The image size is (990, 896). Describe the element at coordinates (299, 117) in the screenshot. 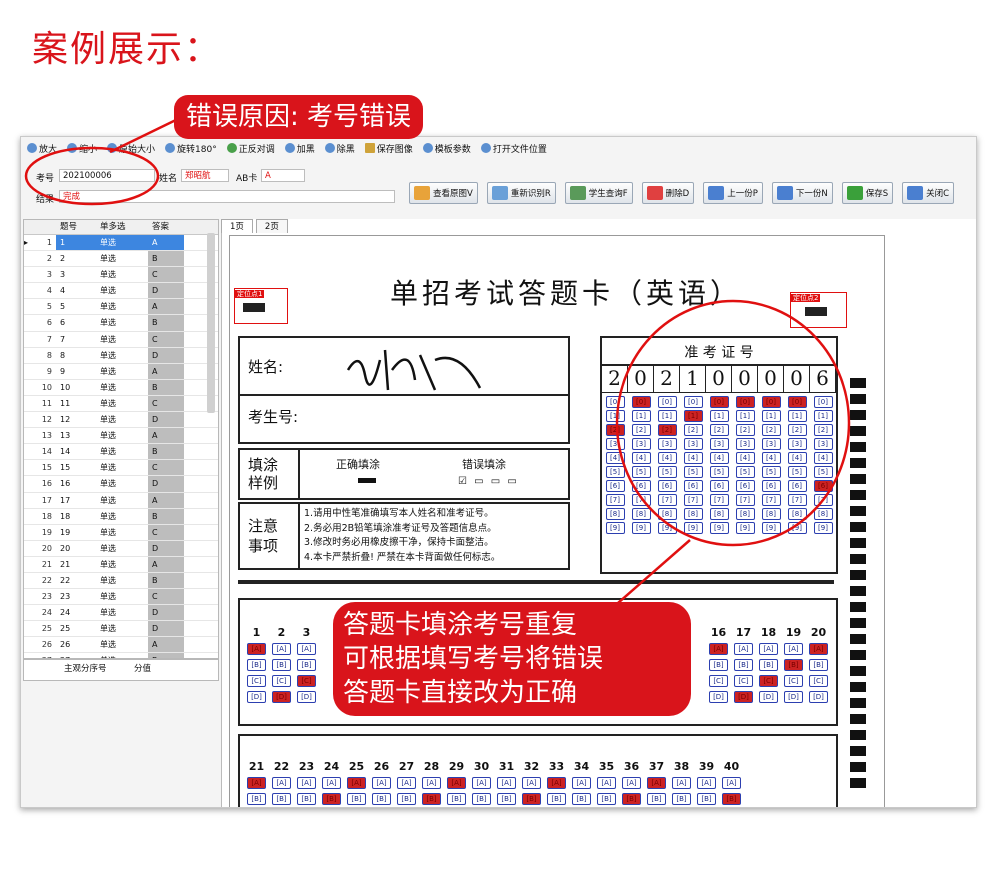

I see `error-reason-callout: 错误原因: 考号错误` at that location.